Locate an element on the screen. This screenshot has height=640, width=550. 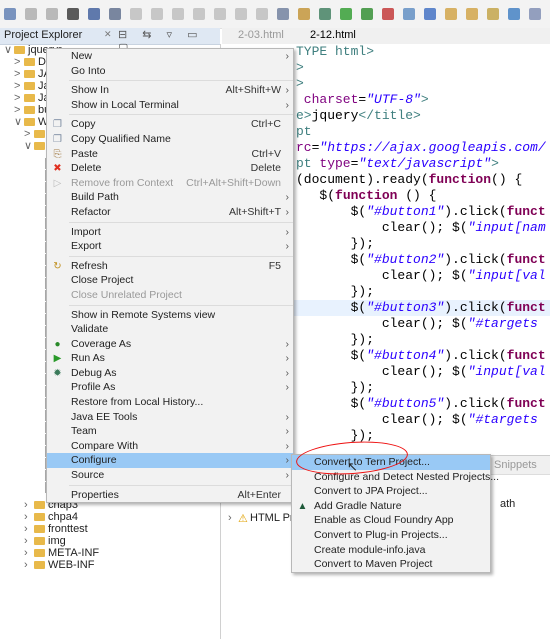
project-explorer-title: Project Explorer is located at coordinates (43, 35).